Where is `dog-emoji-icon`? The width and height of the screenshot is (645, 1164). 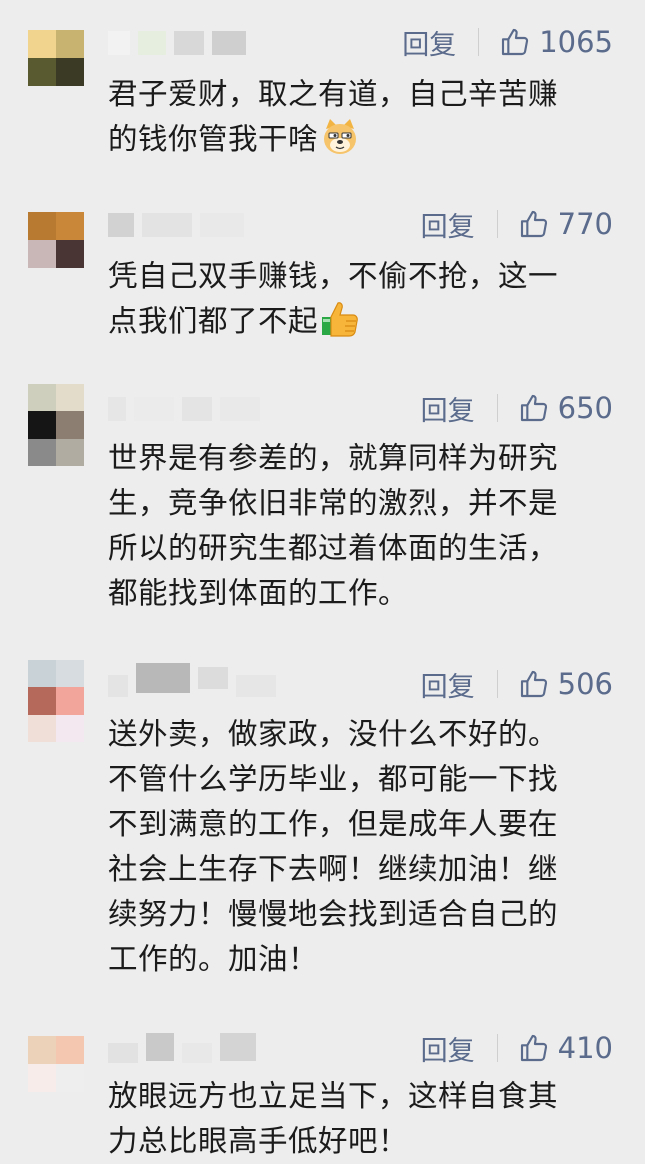
dog-emoji-icon is located at coordinates (340, 143).